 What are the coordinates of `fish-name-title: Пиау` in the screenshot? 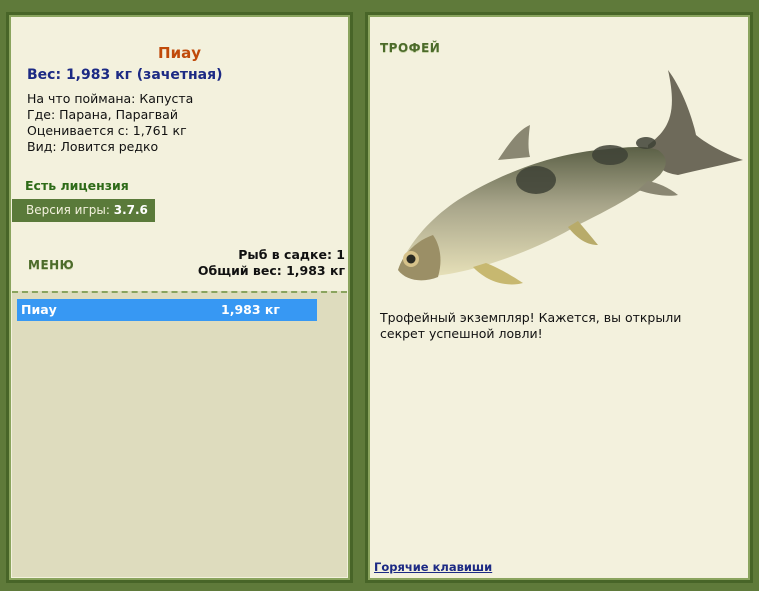 It's located at (179, 53).